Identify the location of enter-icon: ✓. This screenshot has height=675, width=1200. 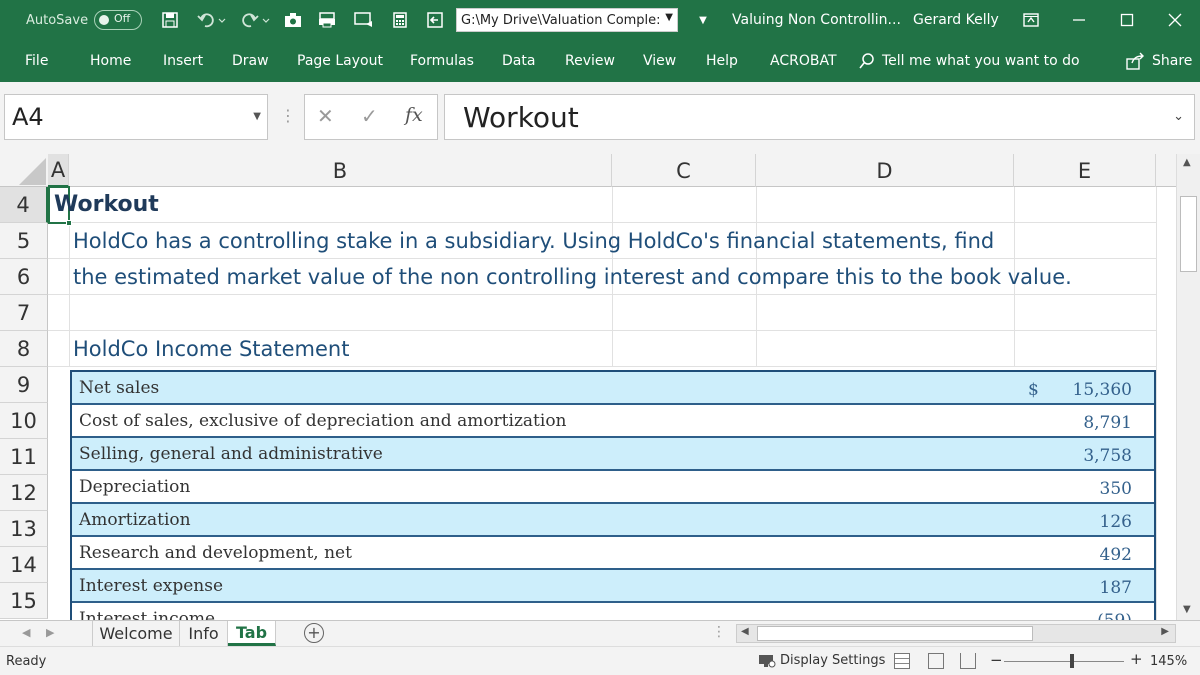
(369, 116).